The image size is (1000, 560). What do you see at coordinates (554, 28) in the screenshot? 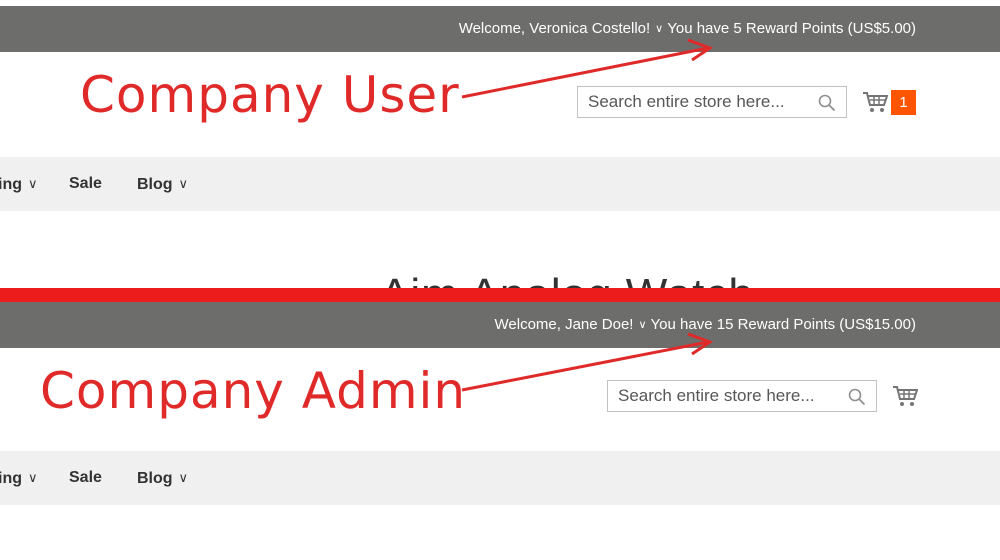
I see `welcome-message: Welcome, Veronica Costello!` at bounding box center [554, 28].